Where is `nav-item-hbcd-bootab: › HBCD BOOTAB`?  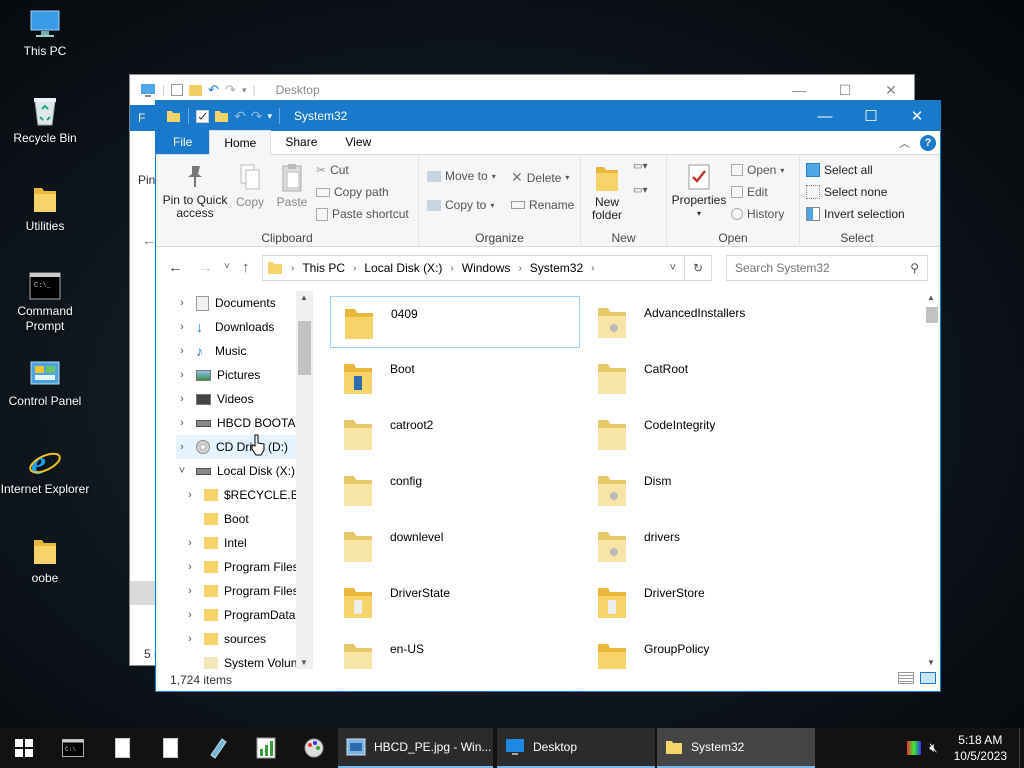 nav-item-hbcd-bootab: › HBCD BOOTAB is located at coordinates (239, 423).